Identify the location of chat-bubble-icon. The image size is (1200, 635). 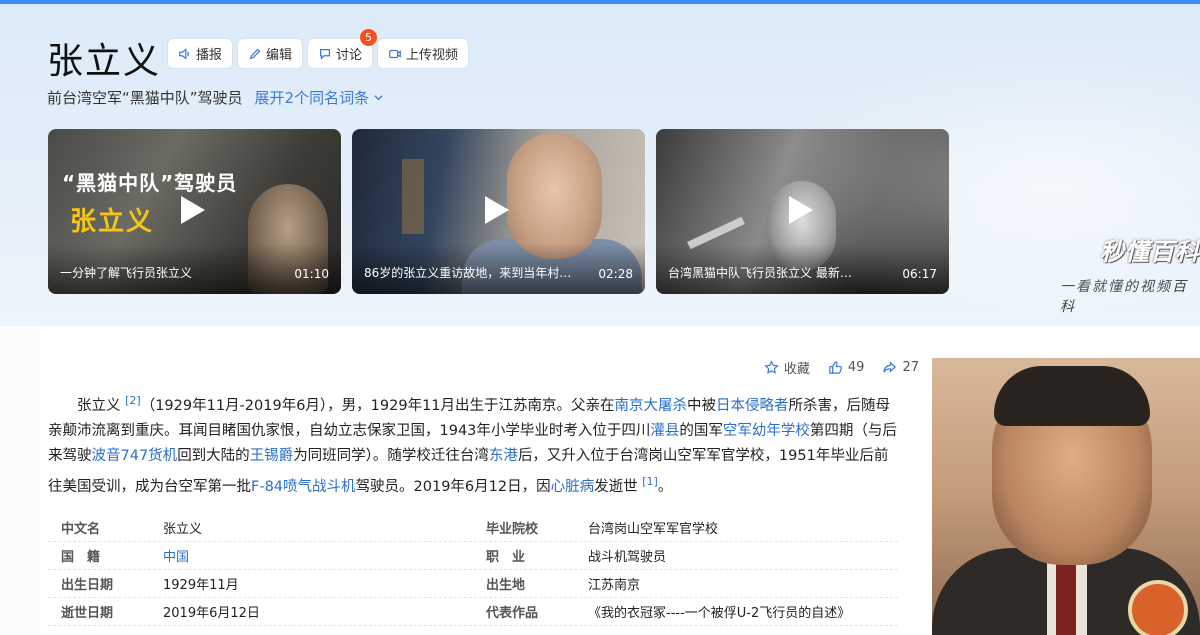
(325, 54).